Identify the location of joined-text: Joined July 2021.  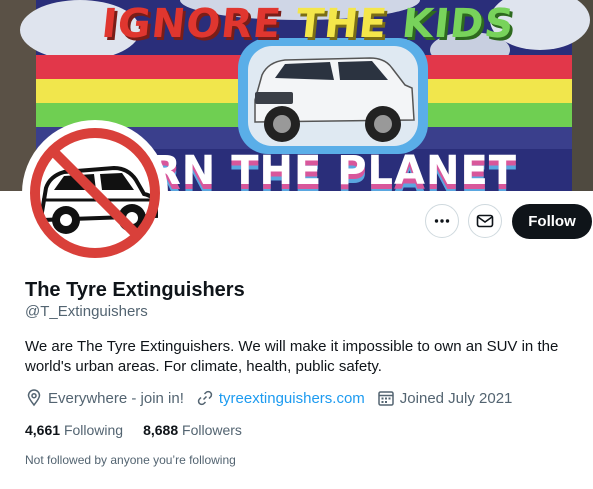
(456, 398).